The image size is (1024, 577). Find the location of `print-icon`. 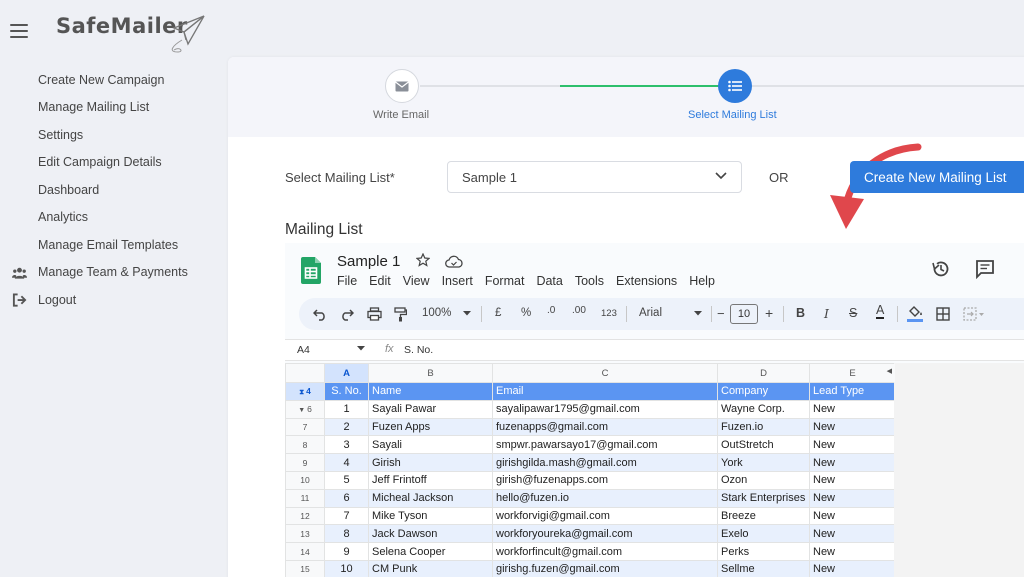

print-icon is located at coordinates (374, 314).